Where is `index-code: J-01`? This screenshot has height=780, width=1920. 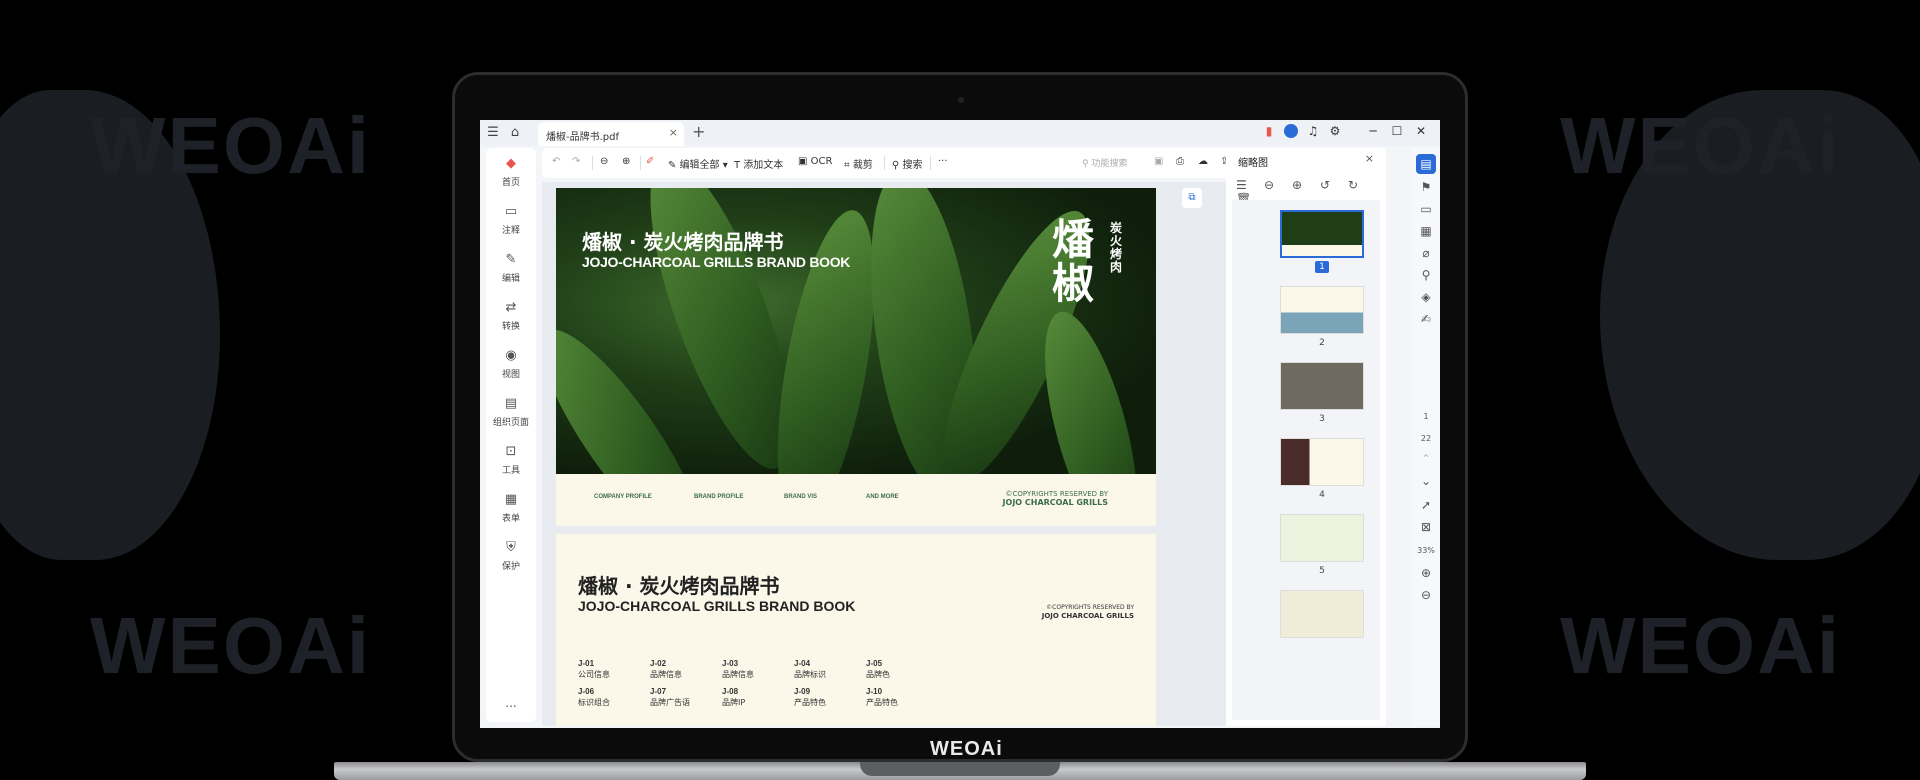
index-code: J-01 is located at coordinates (586, 663).